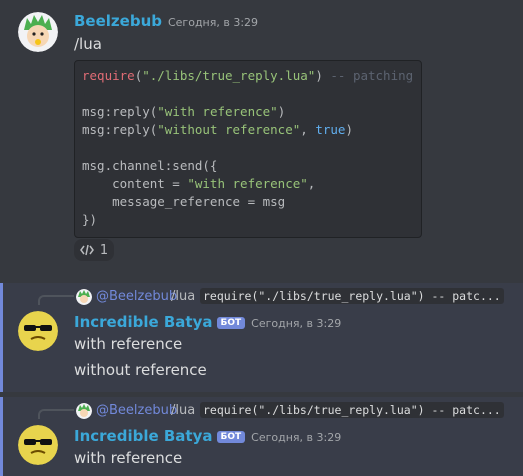 The image size is (523, 476). Describe the element at coordinates (90, 219) in the screenshot. I see `code-line: })` at that location.